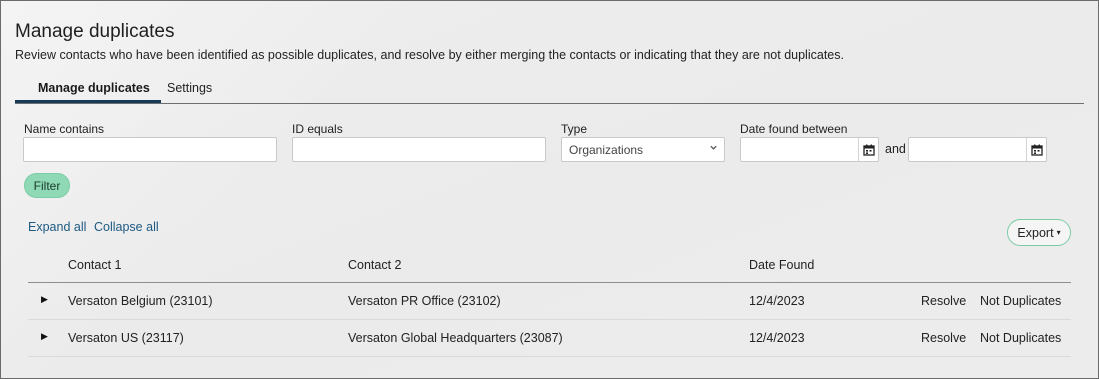 Image resolution: width=1099 pixels, height=379 pixels. I want to click on name-contains-input, so click(150, 149).